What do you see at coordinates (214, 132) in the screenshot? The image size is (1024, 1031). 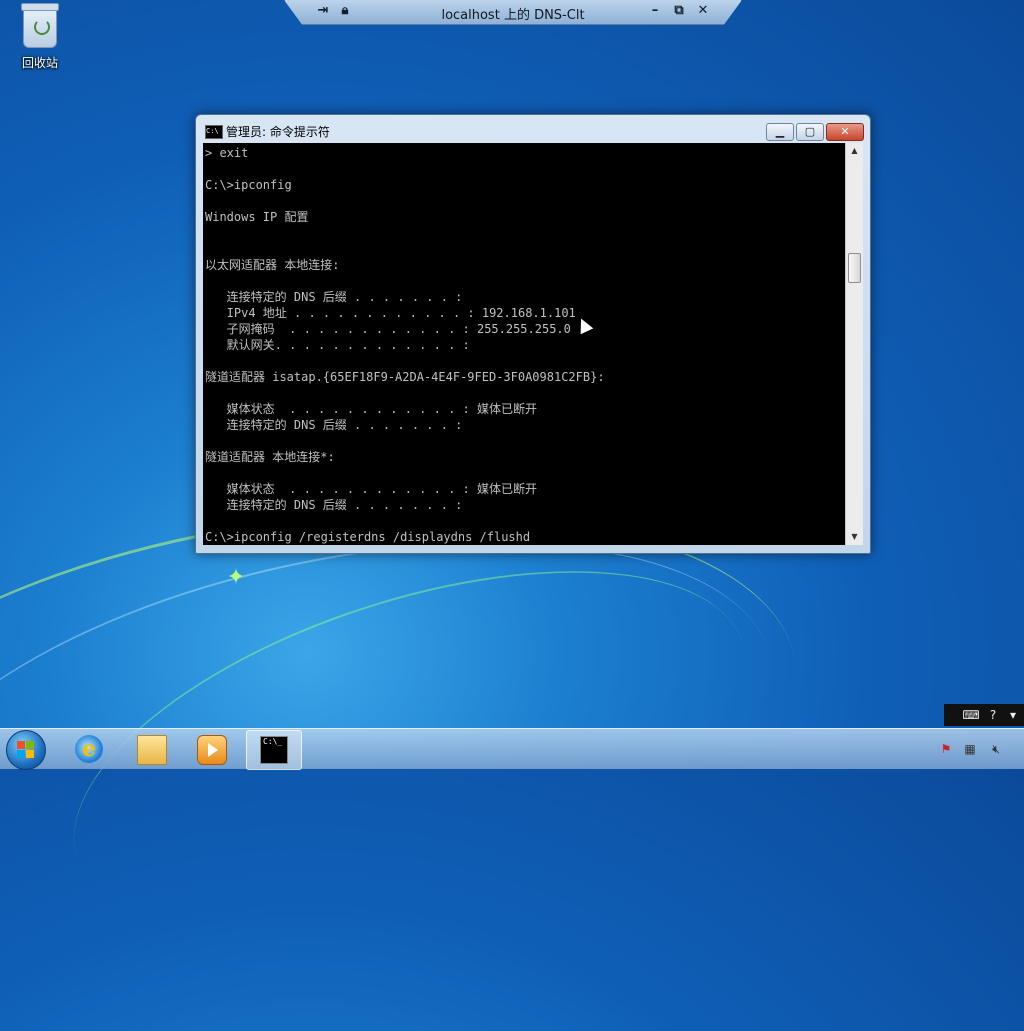 I see `cmd-window-icon: C:\` at bounding box center [214, 132].